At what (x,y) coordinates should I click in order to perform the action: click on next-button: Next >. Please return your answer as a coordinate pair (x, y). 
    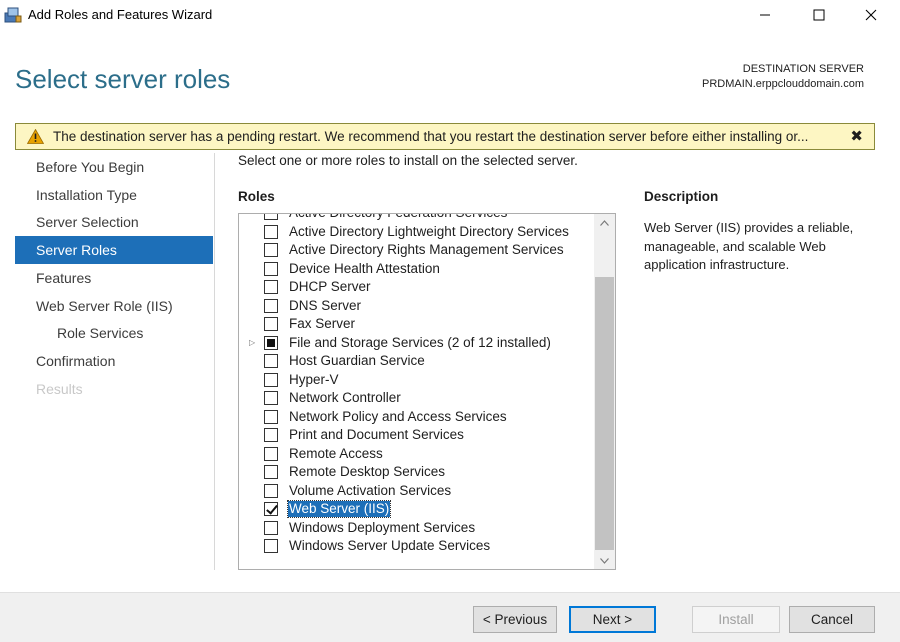
    Looking at the image, I should click on (612, 619).